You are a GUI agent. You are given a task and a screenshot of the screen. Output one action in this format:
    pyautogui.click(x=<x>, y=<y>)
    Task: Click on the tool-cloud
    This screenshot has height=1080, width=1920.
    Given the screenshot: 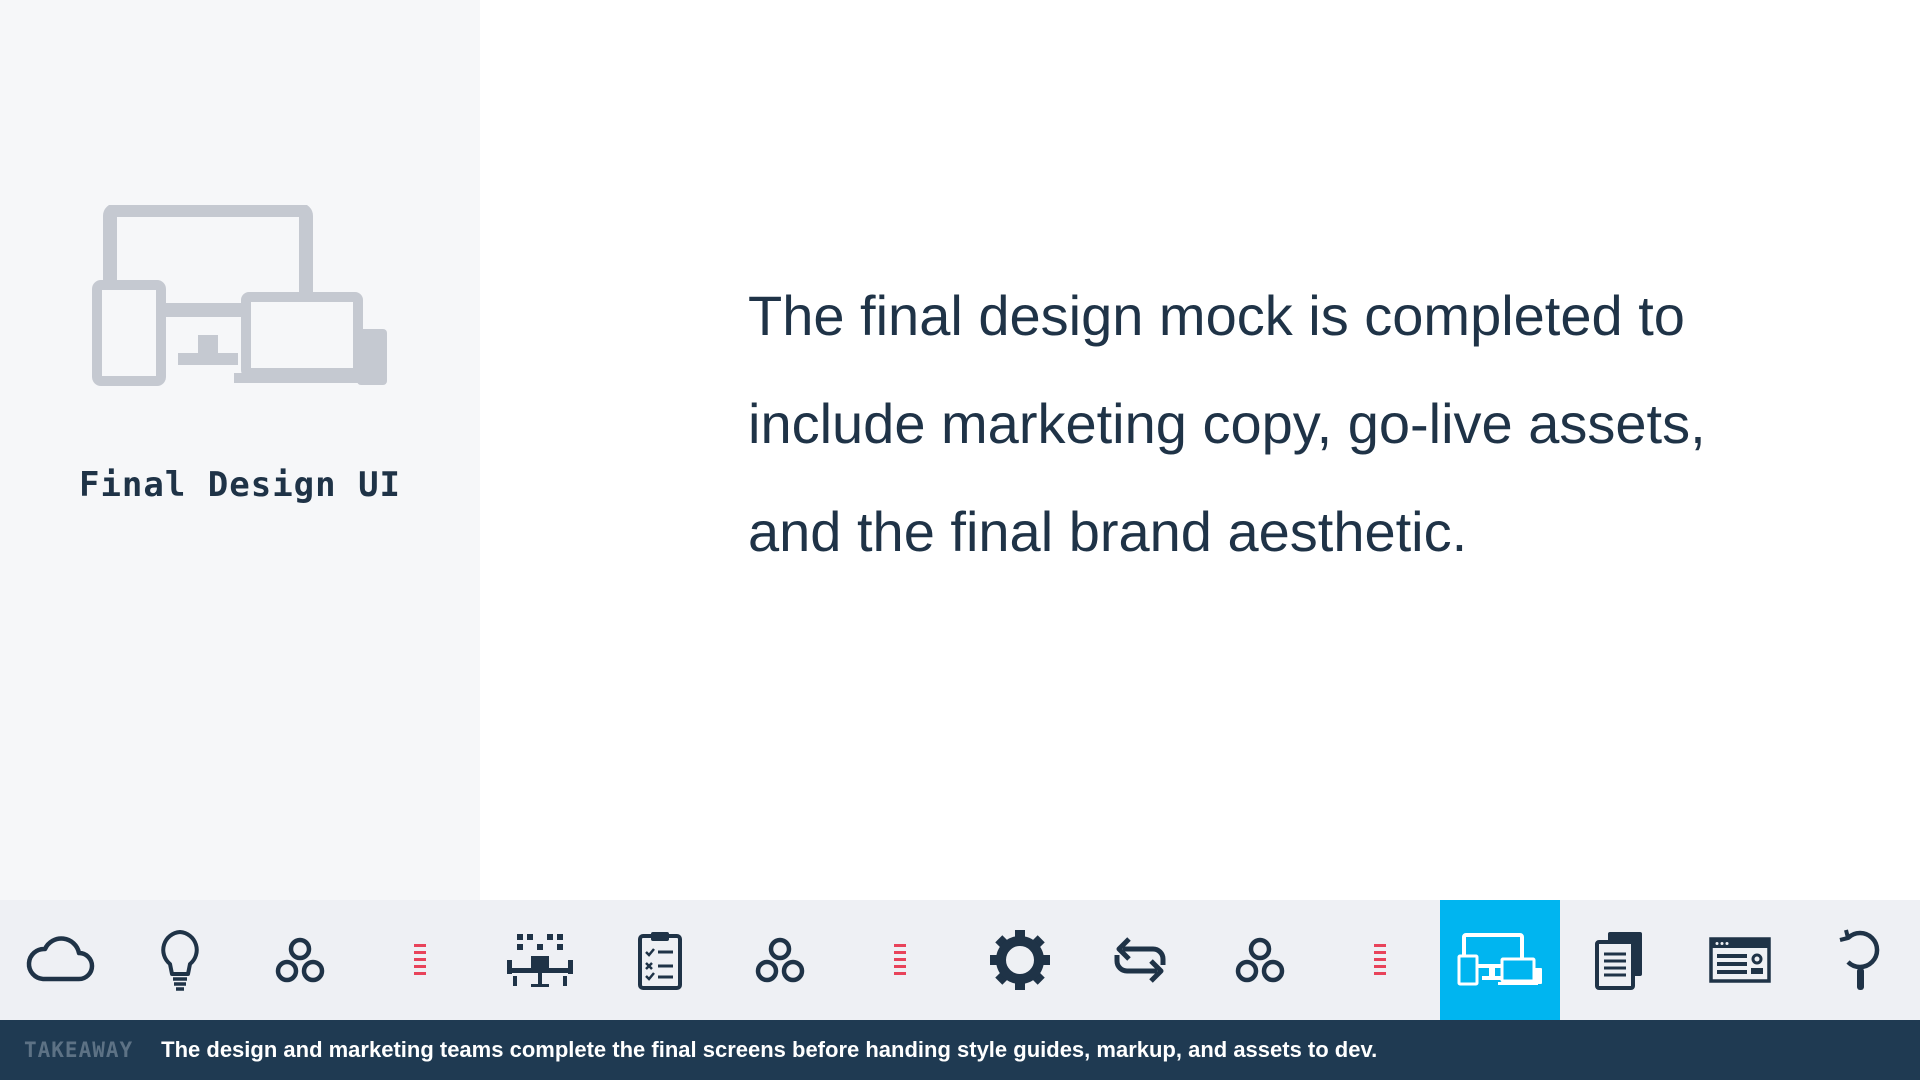 What is the action you would take?
    pyautogui.click(x=60, y=960)
    